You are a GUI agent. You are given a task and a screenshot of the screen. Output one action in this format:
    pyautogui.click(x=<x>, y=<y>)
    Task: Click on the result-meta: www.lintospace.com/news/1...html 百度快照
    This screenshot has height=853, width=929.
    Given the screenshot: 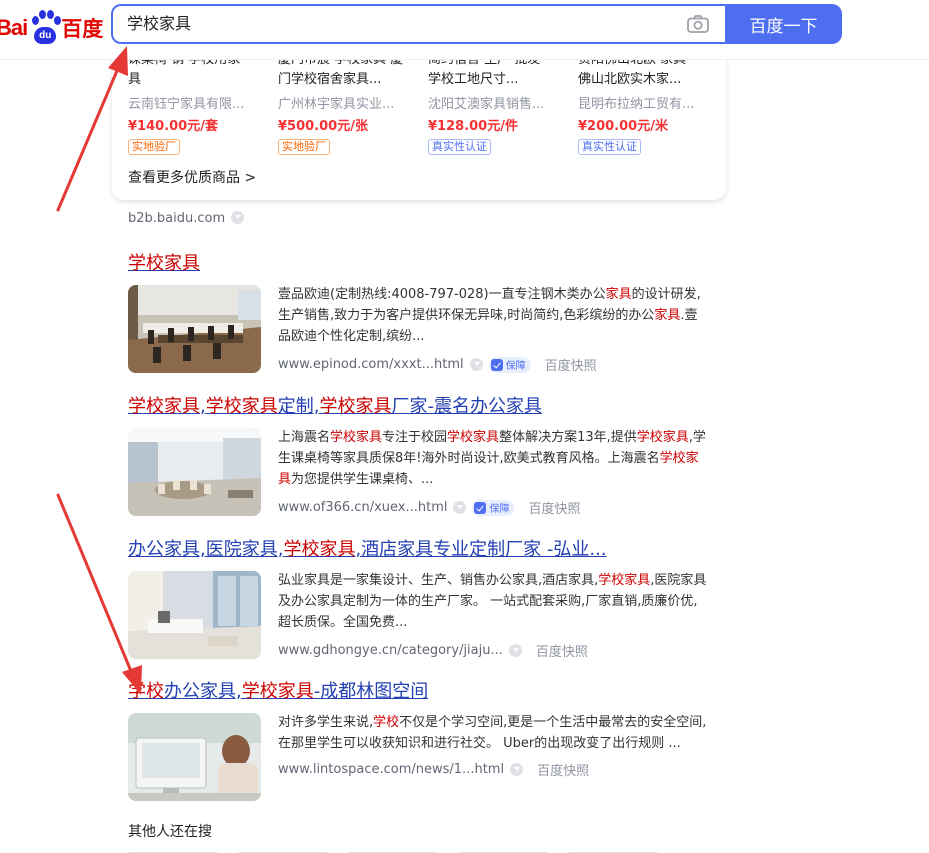 What is the action you would take?
    pyautogui.click(x=433, y=769)
    